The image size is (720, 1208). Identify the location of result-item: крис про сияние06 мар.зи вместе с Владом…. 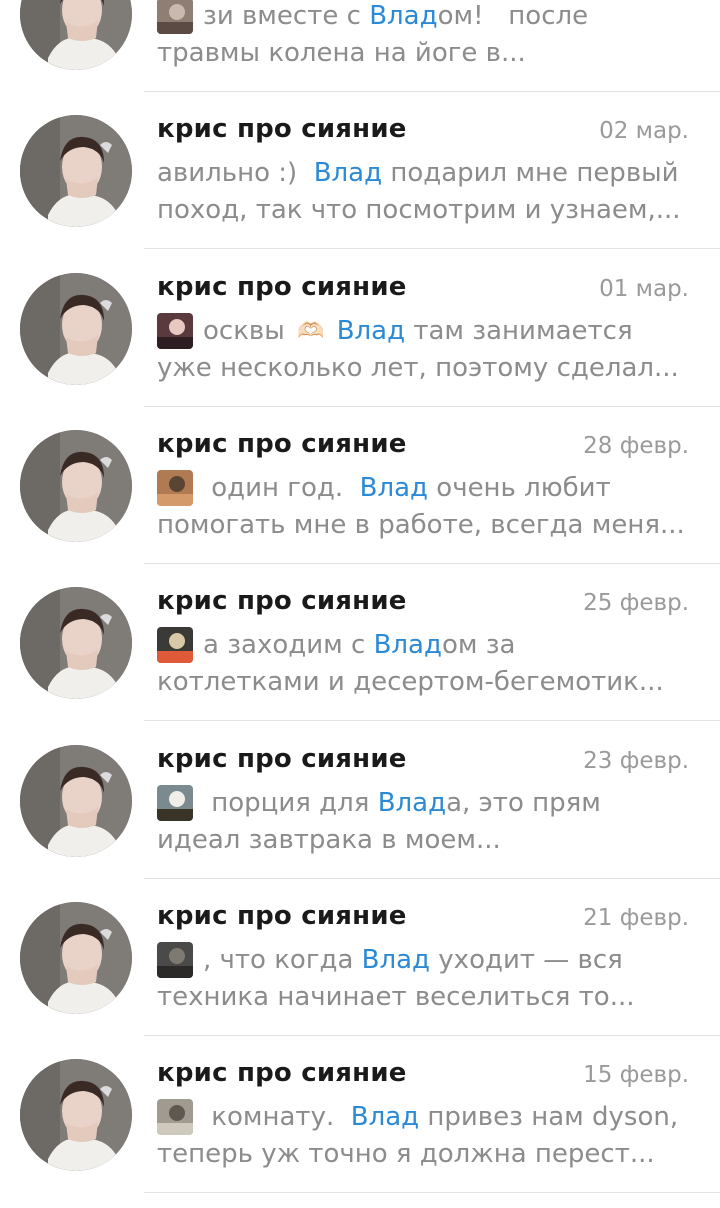
(360, 57).